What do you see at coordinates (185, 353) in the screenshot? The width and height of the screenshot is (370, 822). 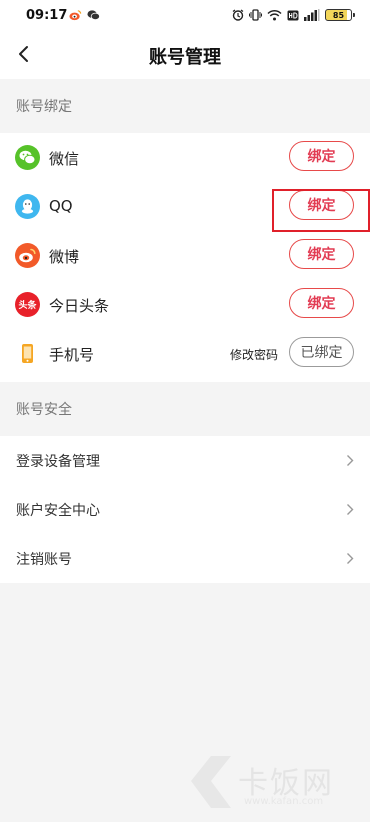 I see `binding-row-phone: 手机号 修改密码 已绑定` at bounding box center [185, 353].